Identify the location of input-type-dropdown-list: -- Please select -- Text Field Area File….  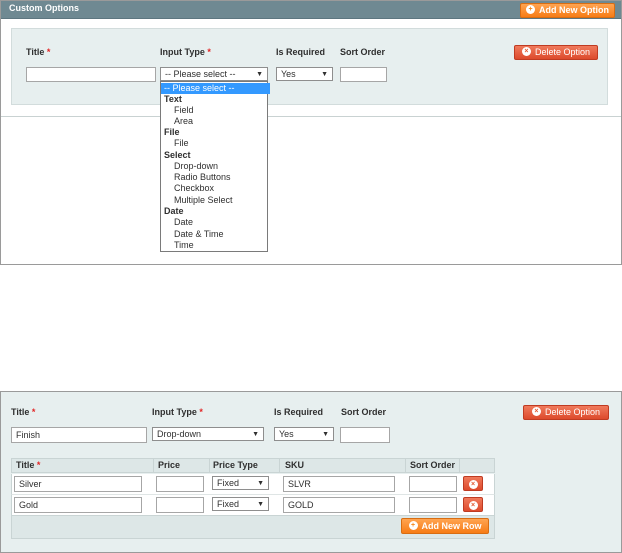
(215, 166).